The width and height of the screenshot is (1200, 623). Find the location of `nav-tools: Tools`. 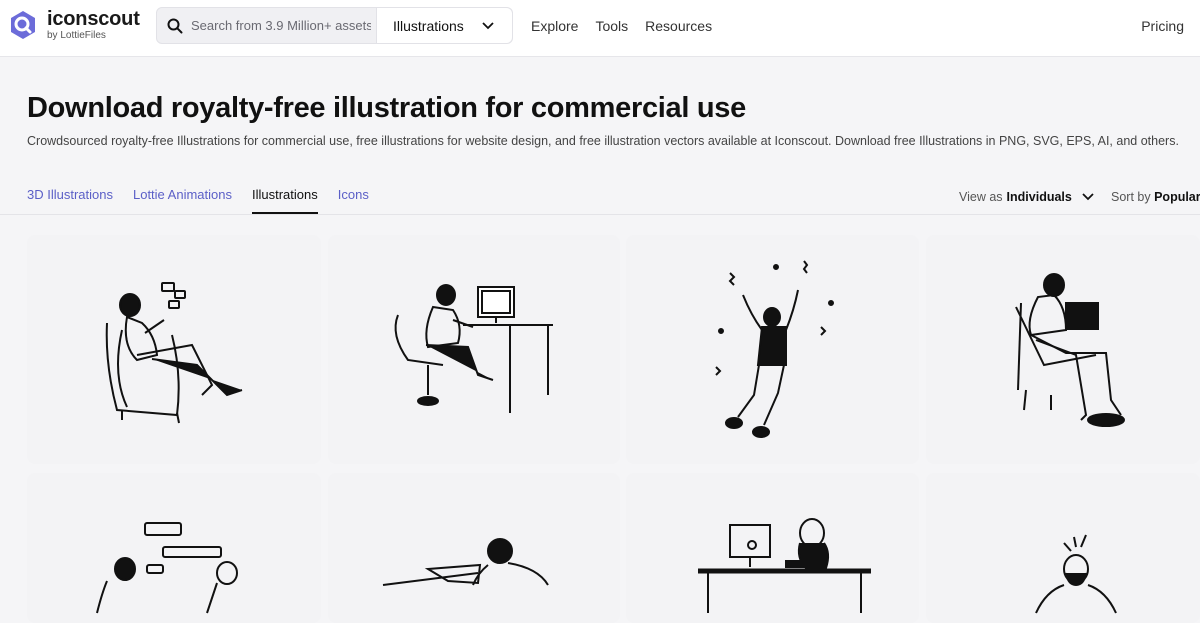

nav-tools: Tools is located at coordinates (611, 26).